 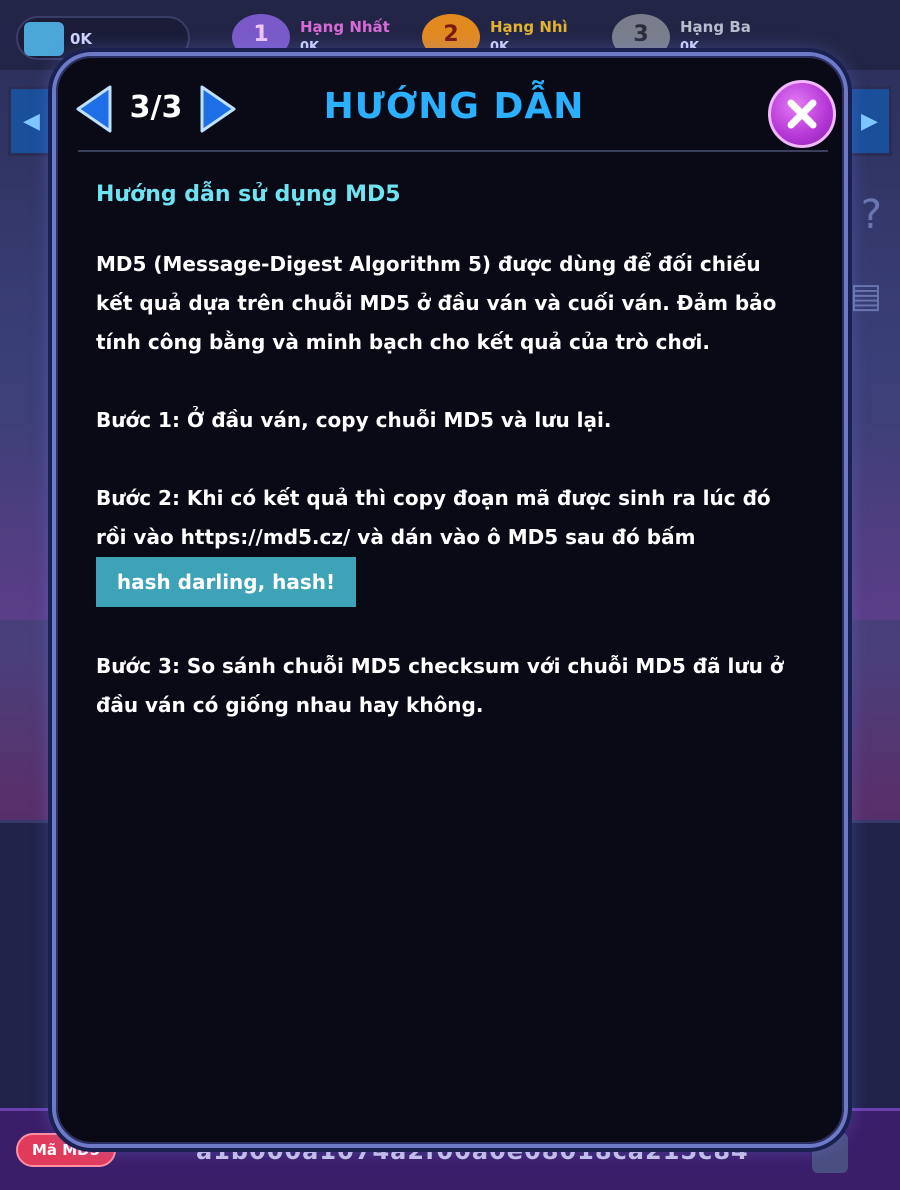 What do you see at coordinates (529, 27) in the screenshot?
I see `rank-label: Hạng Nhì` at bounding box center [529, 27].